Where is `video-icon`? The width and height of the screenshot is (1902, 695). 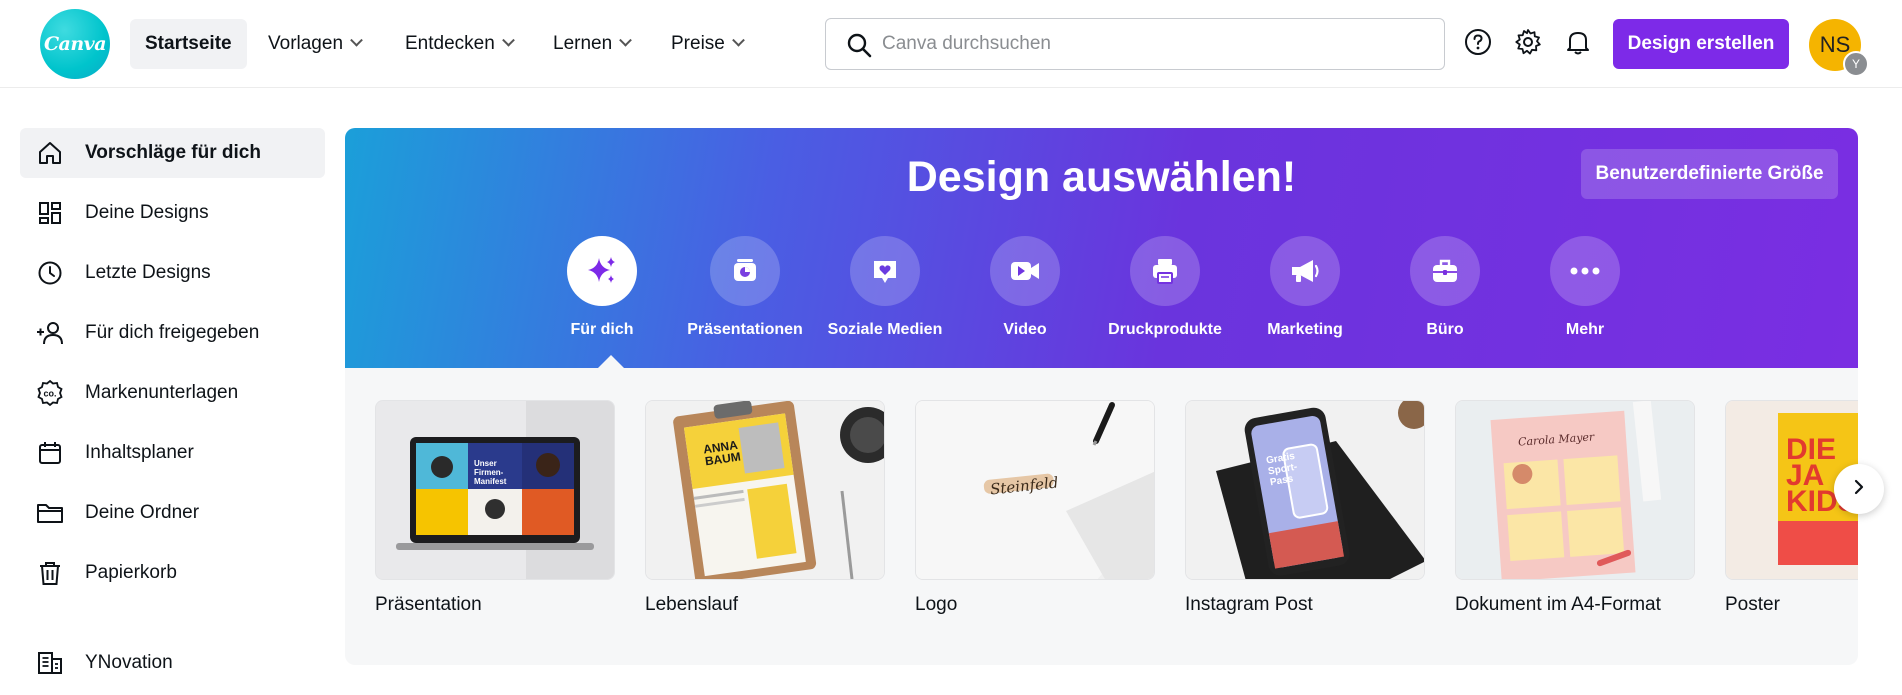
video-icon is located at coordinates (1025, 271).